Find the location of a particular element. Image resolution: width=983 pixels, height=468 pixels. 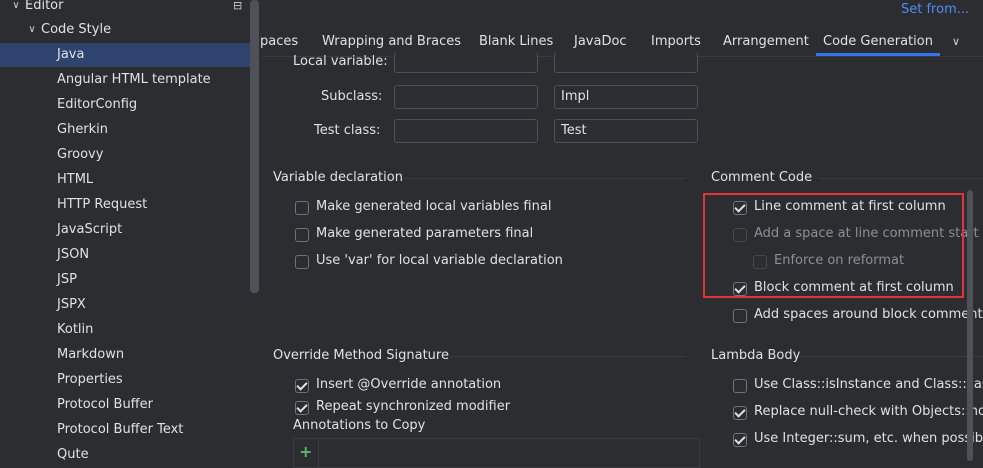

tree-item-label: Protocol Buffer Text is located at coordinates (120, 429).